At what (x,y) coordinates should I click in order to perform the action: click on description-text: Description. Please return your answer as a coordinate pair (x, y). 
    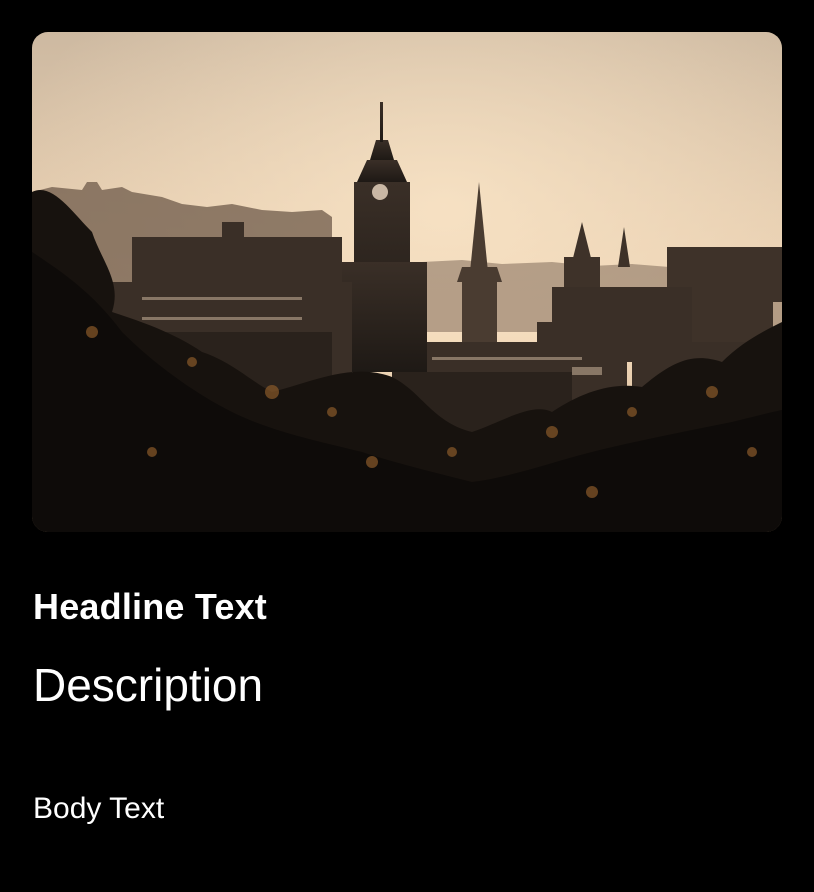
    Looking at the image, I should click on (148, 685).